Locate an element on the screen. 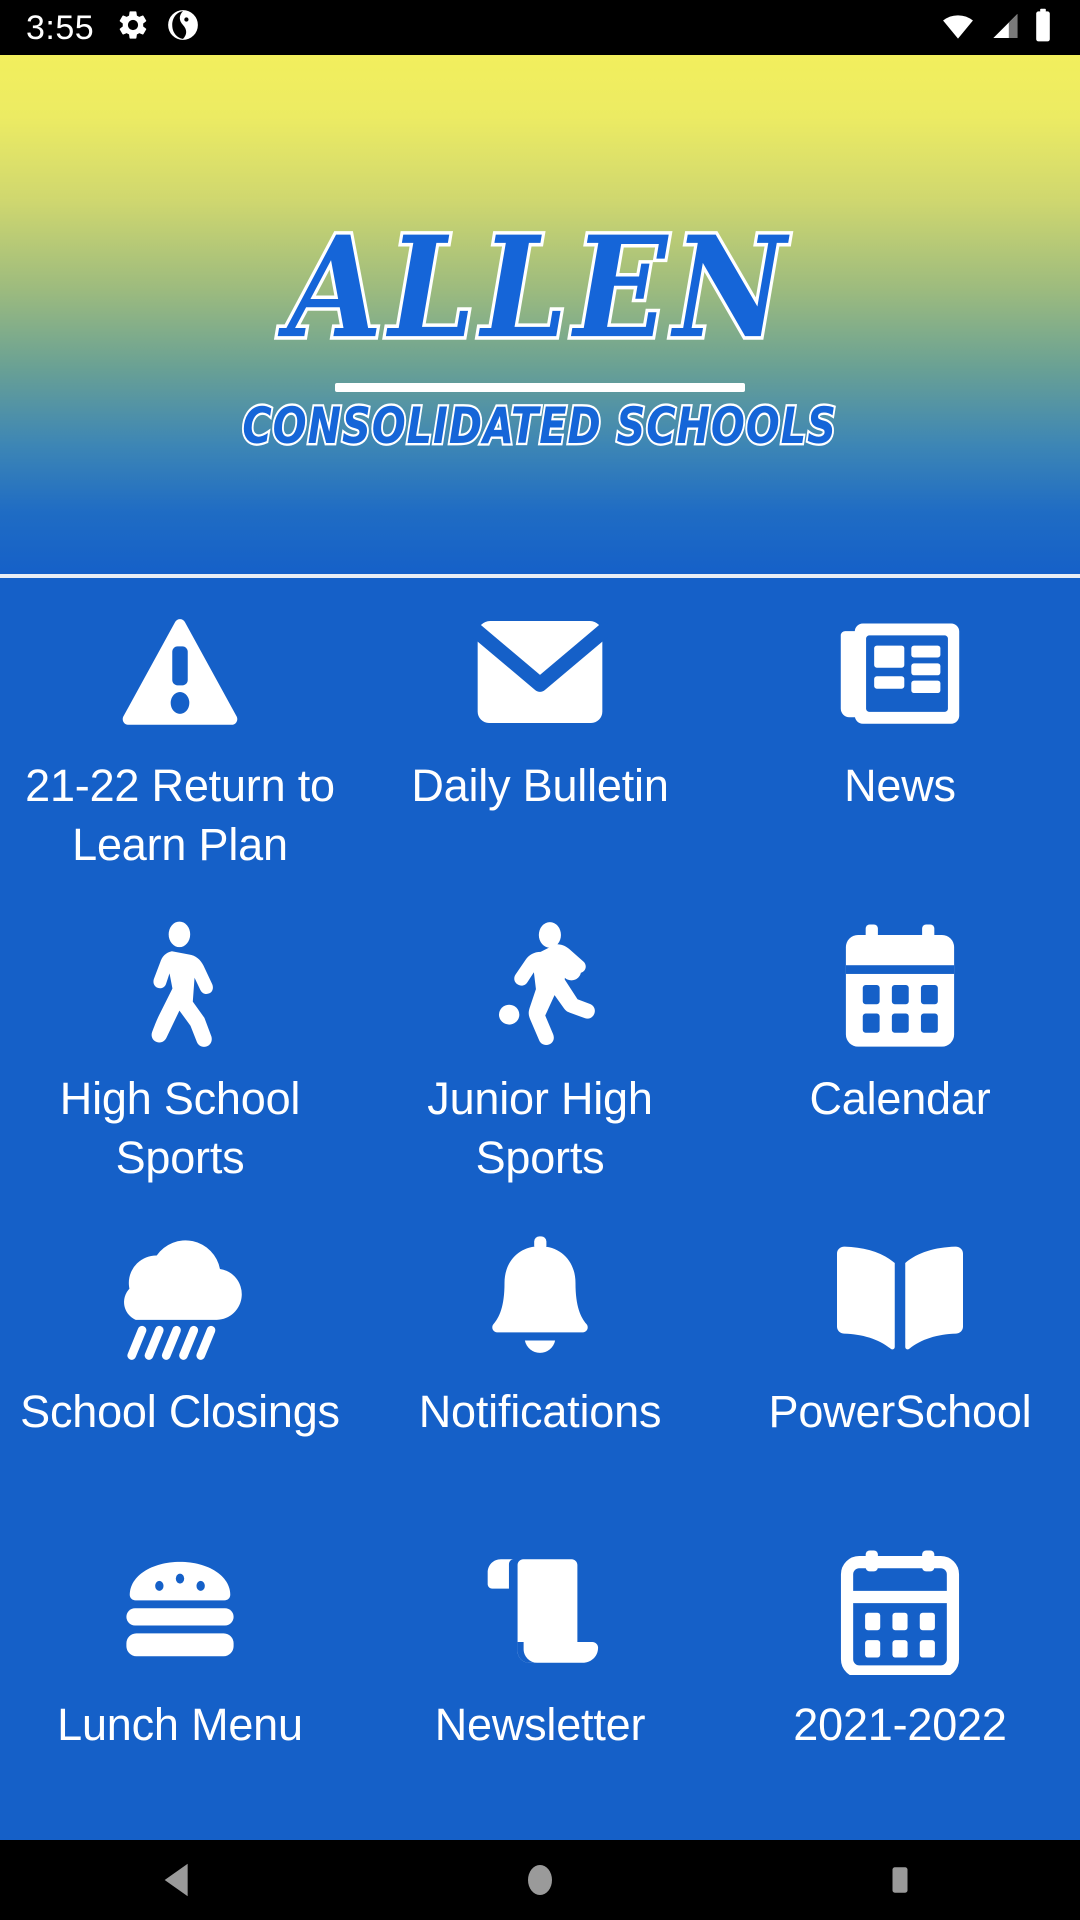 The image size is (1080, 1920). logo-group: ALLEN CONSOLIDATED SCHOOLS is located at coordinates (540, 331).